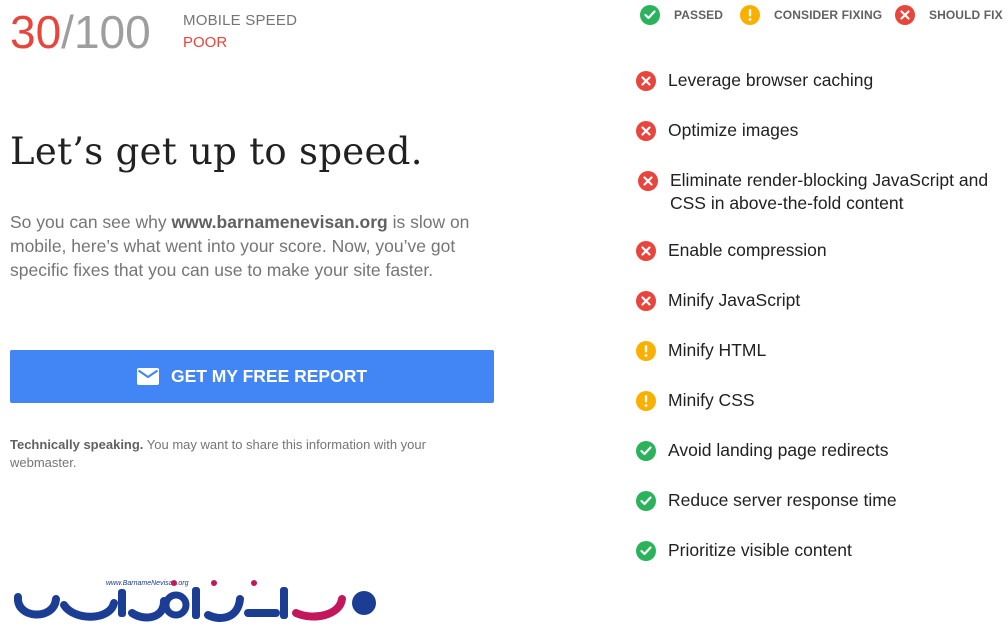 This screenshot has width=1008, height=630. What do you see at coordinates (734, 300) in the screenshot?
I see `rule-text: Minify JavaScript` at bounding box center [734, 300].